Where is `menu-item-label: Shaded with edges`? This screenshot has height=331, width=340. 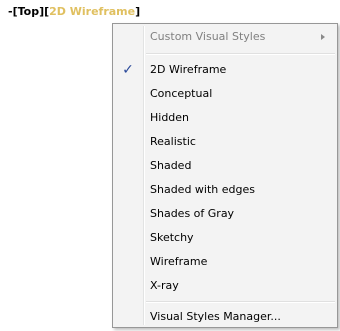
menu-item-label: Shaded with edges is located at coordinates (202, 189).